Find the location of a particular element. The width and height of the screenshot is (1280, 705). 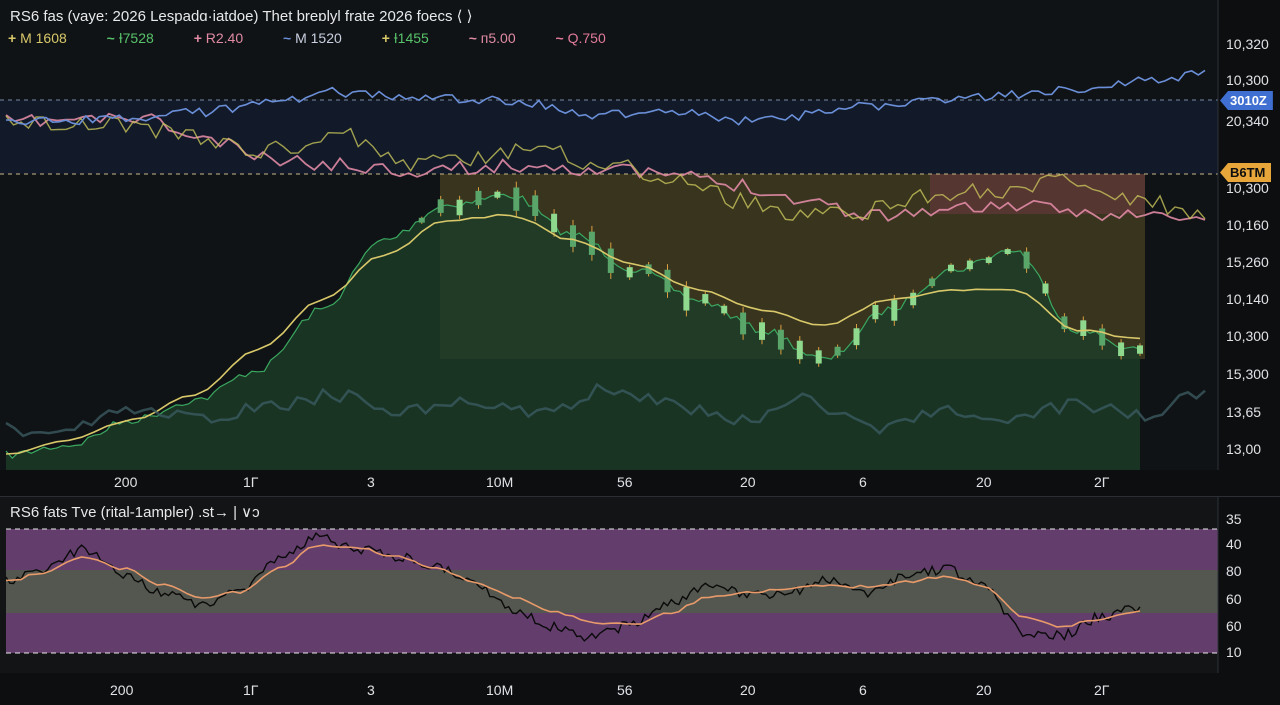

y-tick-label: 15,260 is located at coordinates (1247, 262).